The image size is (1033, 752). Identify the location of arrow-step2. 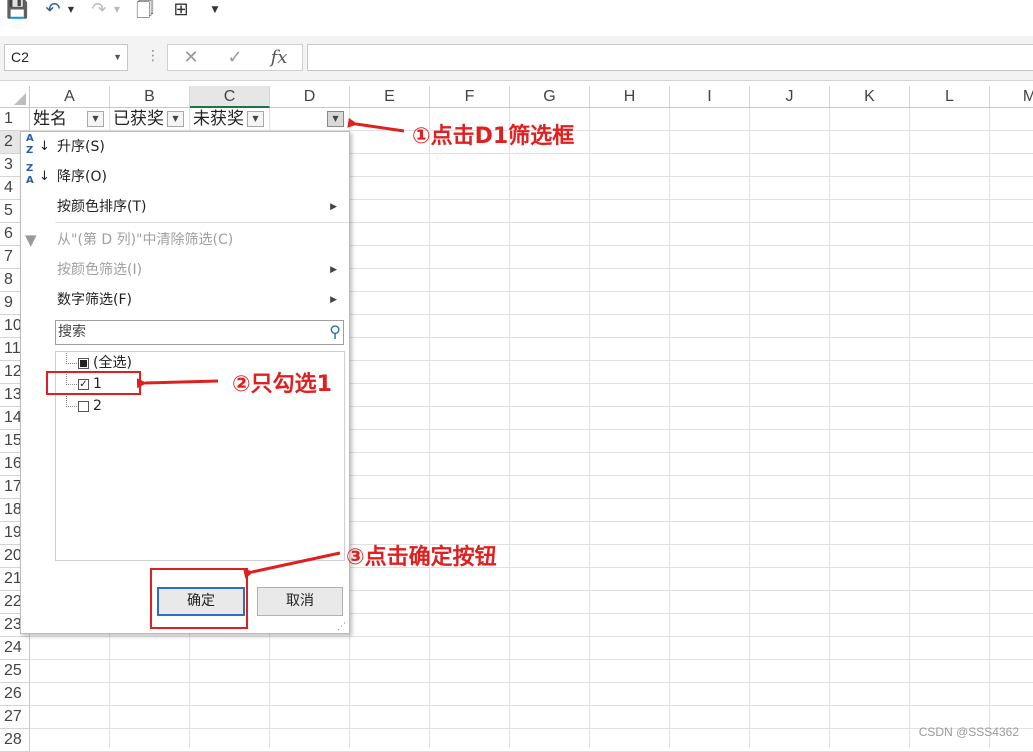
(177, 383).